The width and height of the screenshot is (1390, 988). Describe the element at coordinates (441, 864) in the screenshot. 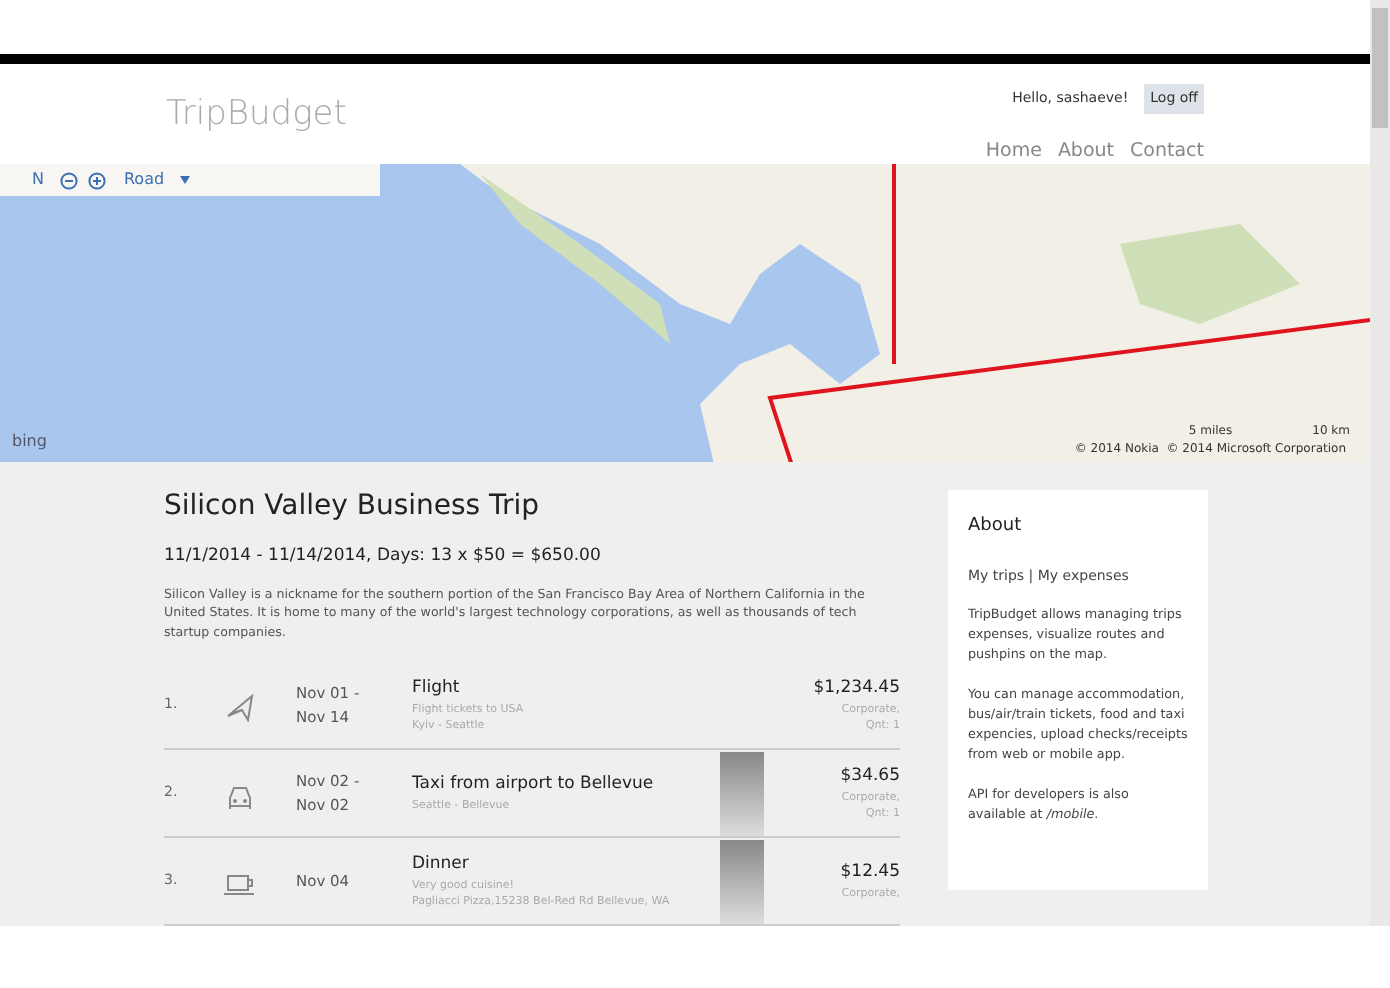

I see `expense-title: Dinner` at that location.